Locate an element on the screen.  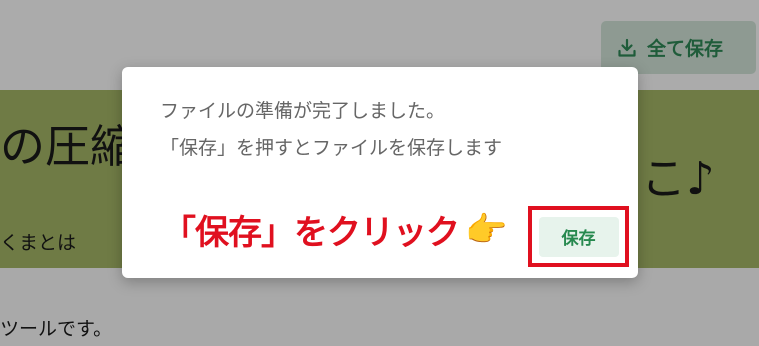
dialog-message-line1: ファイルの準備が完了しました。 is located at coordinates (303, 111).